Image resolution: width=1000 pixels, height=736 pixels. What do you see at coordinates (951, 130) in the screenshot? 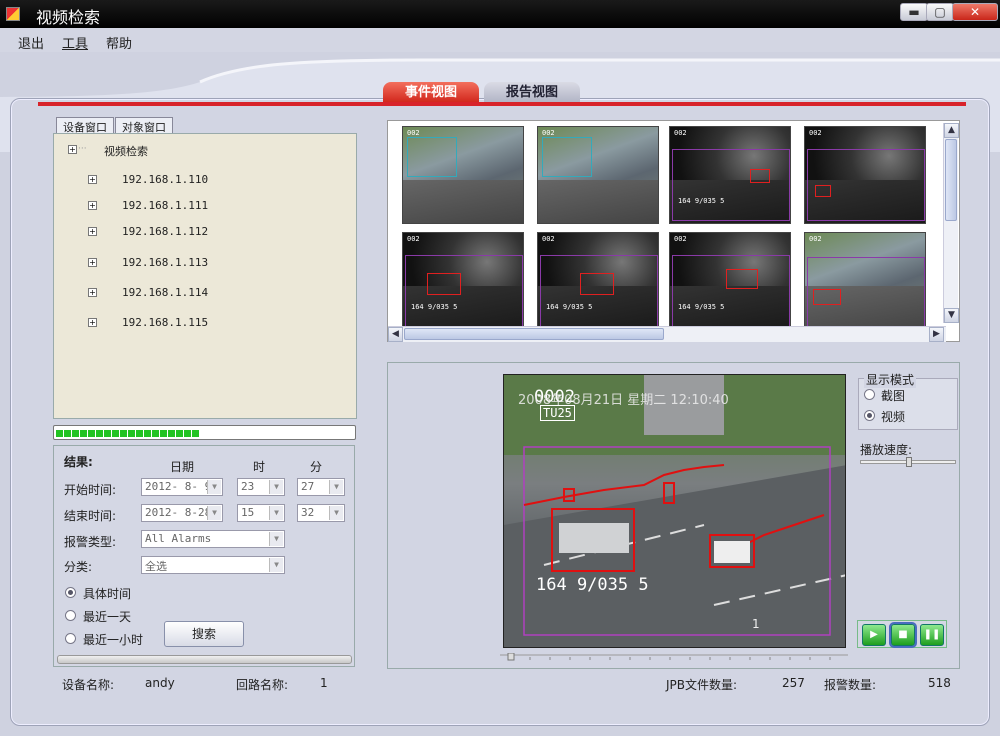
I see `scroll-up-icon: ▲` at bounding box center [951, 130].